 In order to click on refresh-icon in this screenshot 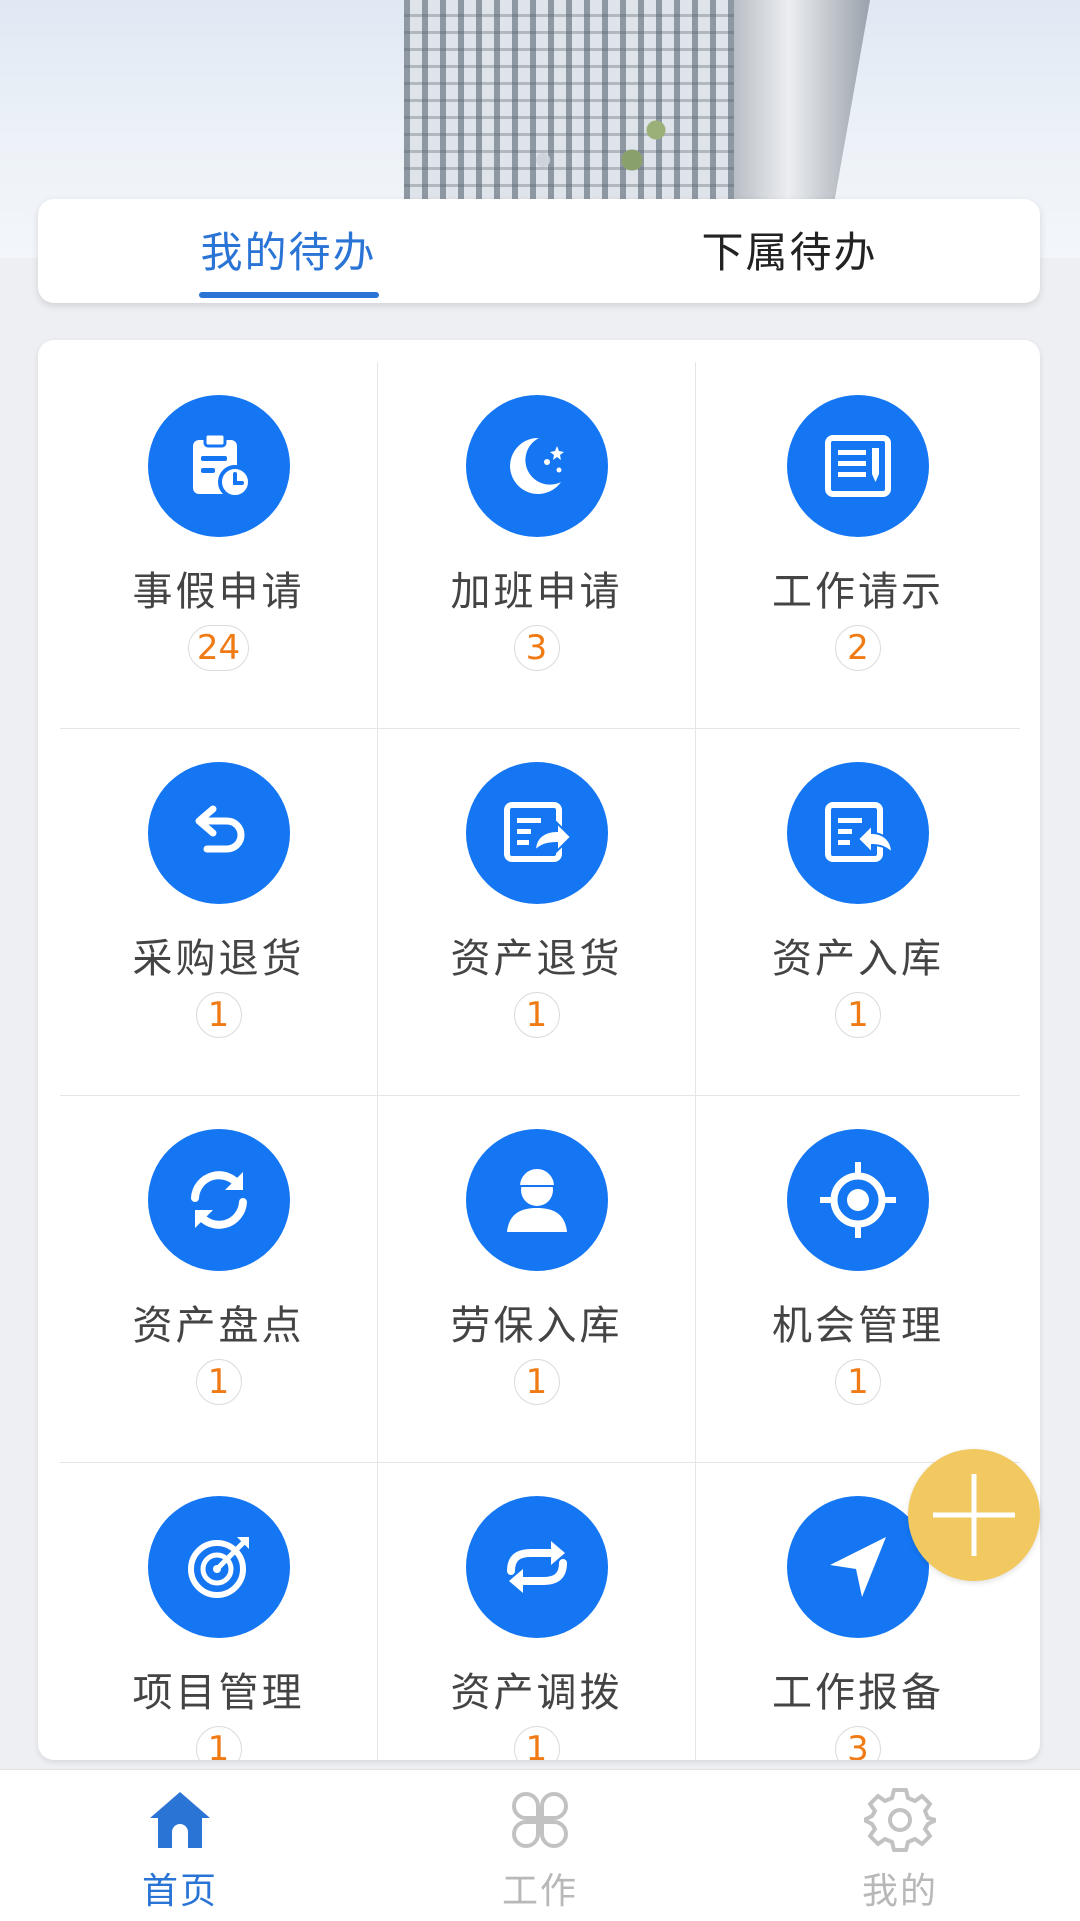, I will do `click(218, 1200)`.